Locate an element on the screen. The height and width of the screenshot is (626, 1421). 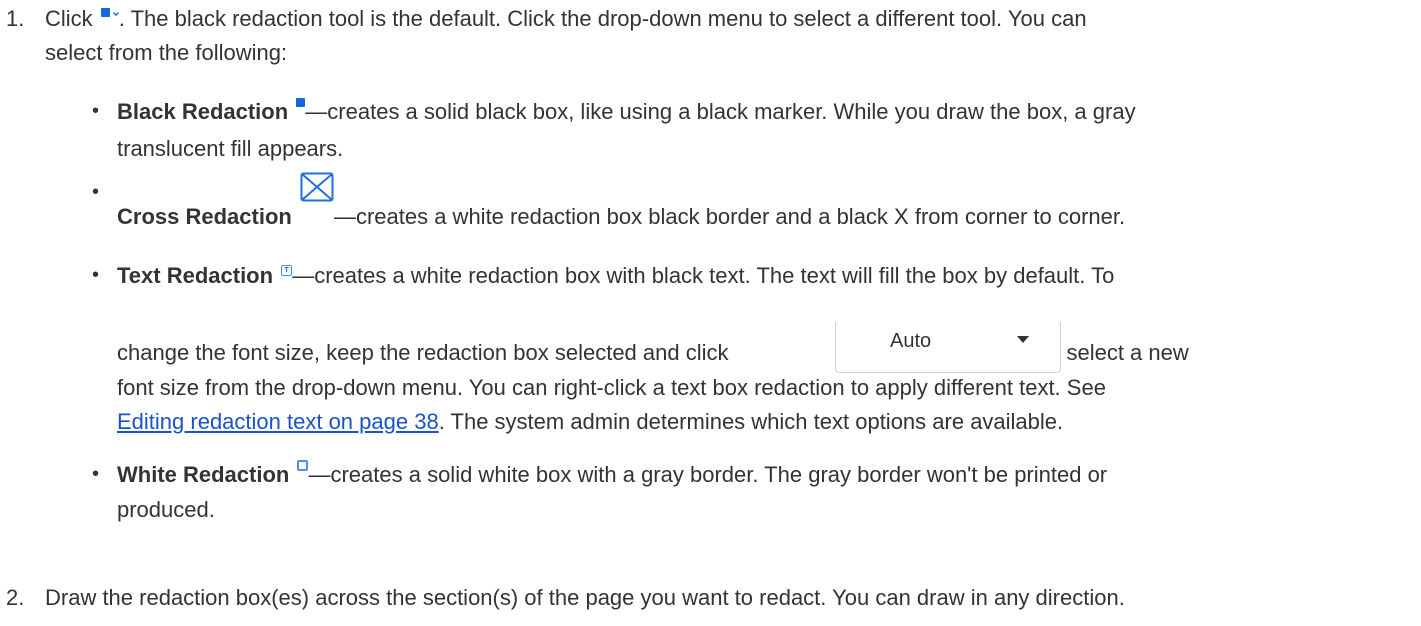
text-redaction-icon: T is located at coordinates (287, 270).